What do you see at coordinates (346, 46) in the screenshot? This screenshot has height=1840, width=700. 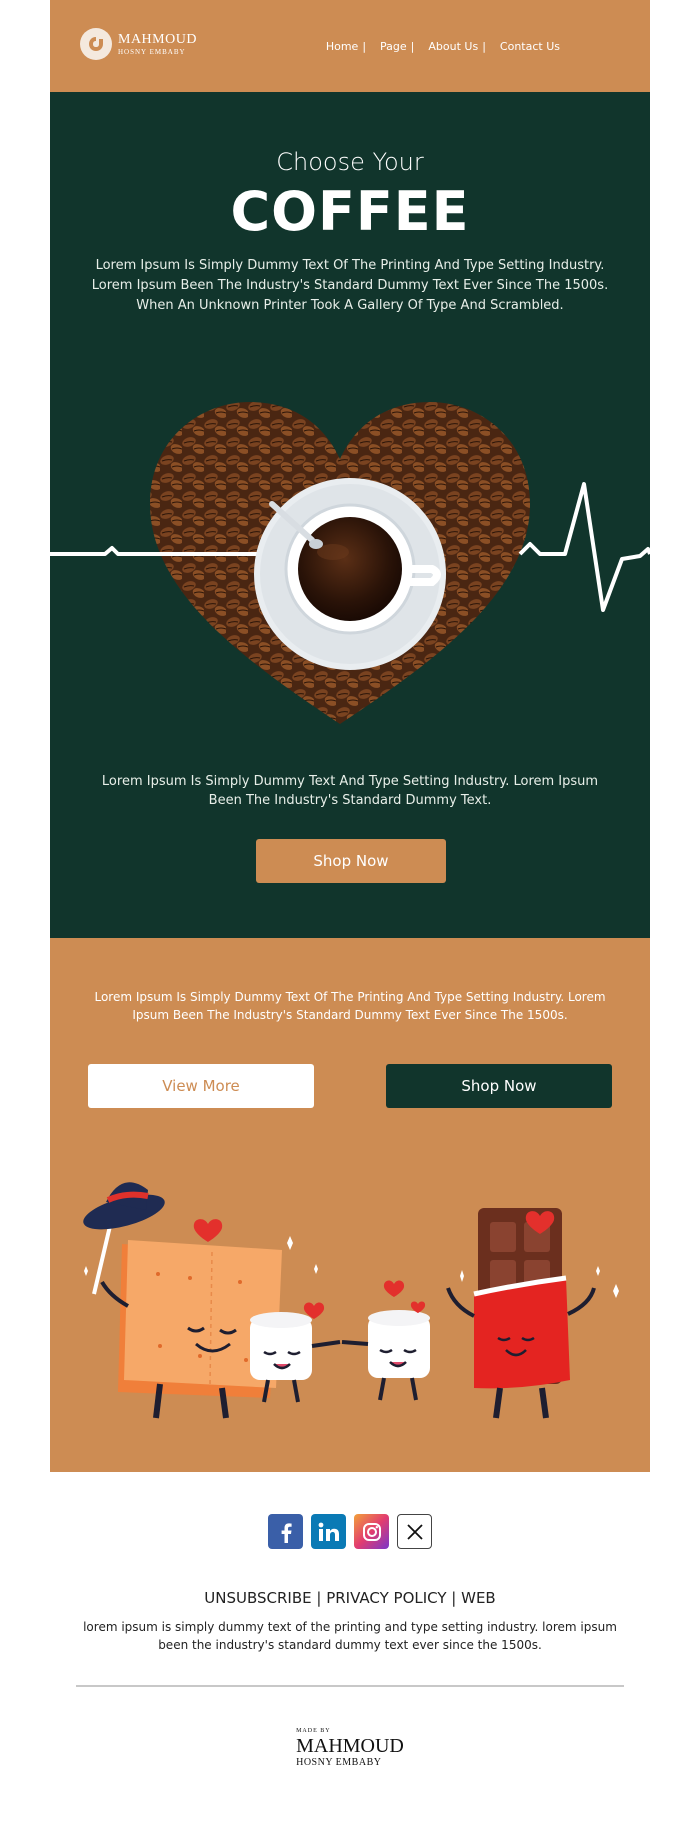 I see `nav-home: Home |` at bounding box center [346, 46].